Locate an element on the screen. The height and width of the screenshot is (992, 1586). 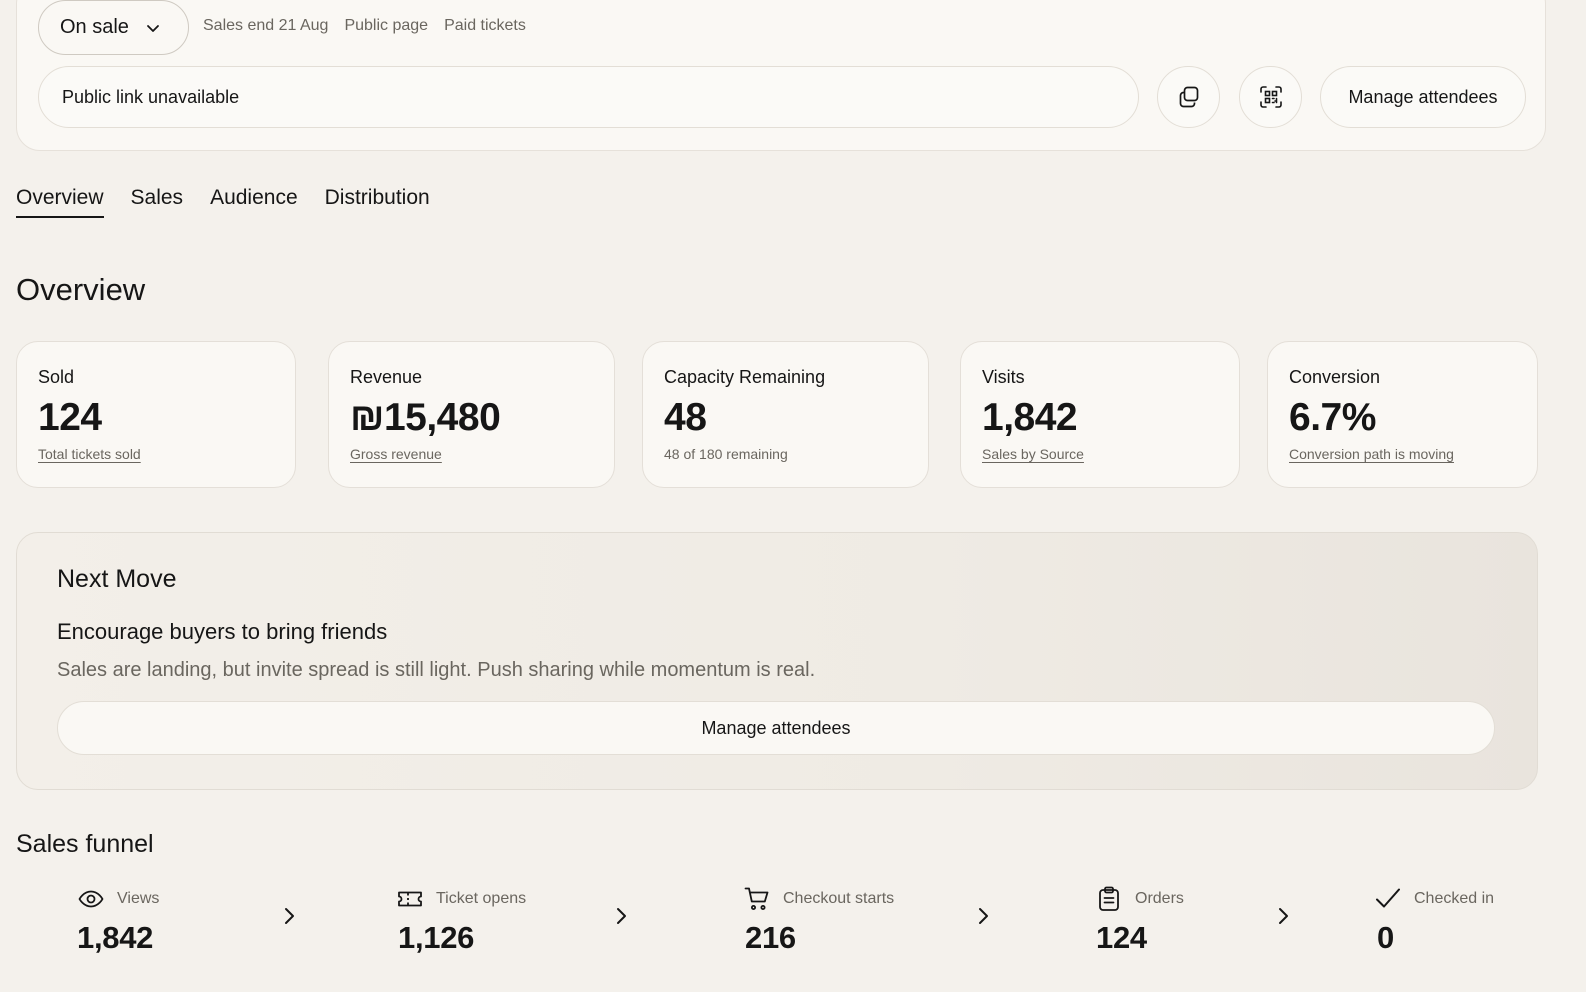
ticket-icon is located at coordinates (410, 899).